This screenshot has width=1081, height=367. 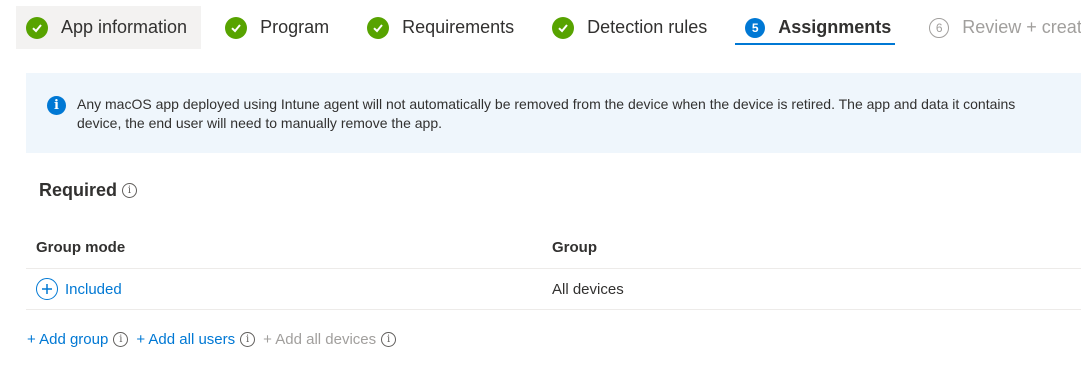 What do you see at coordinates (320, 339) in the screenshot?
I see `add-all-devices-link: + Add all devices` at bounding box center [320, 339].